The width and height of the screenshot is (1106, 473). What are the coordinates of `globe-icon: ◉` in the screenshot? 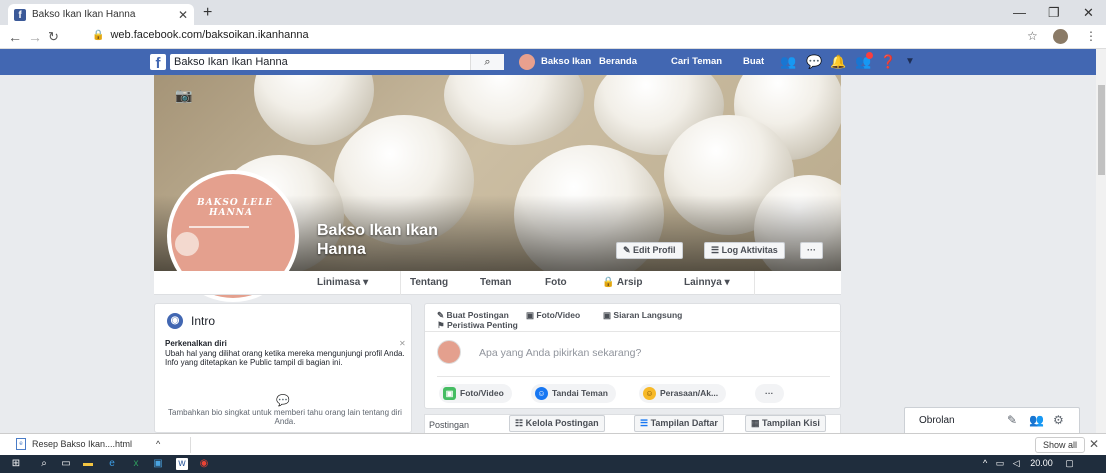 It's located at (175, 321).